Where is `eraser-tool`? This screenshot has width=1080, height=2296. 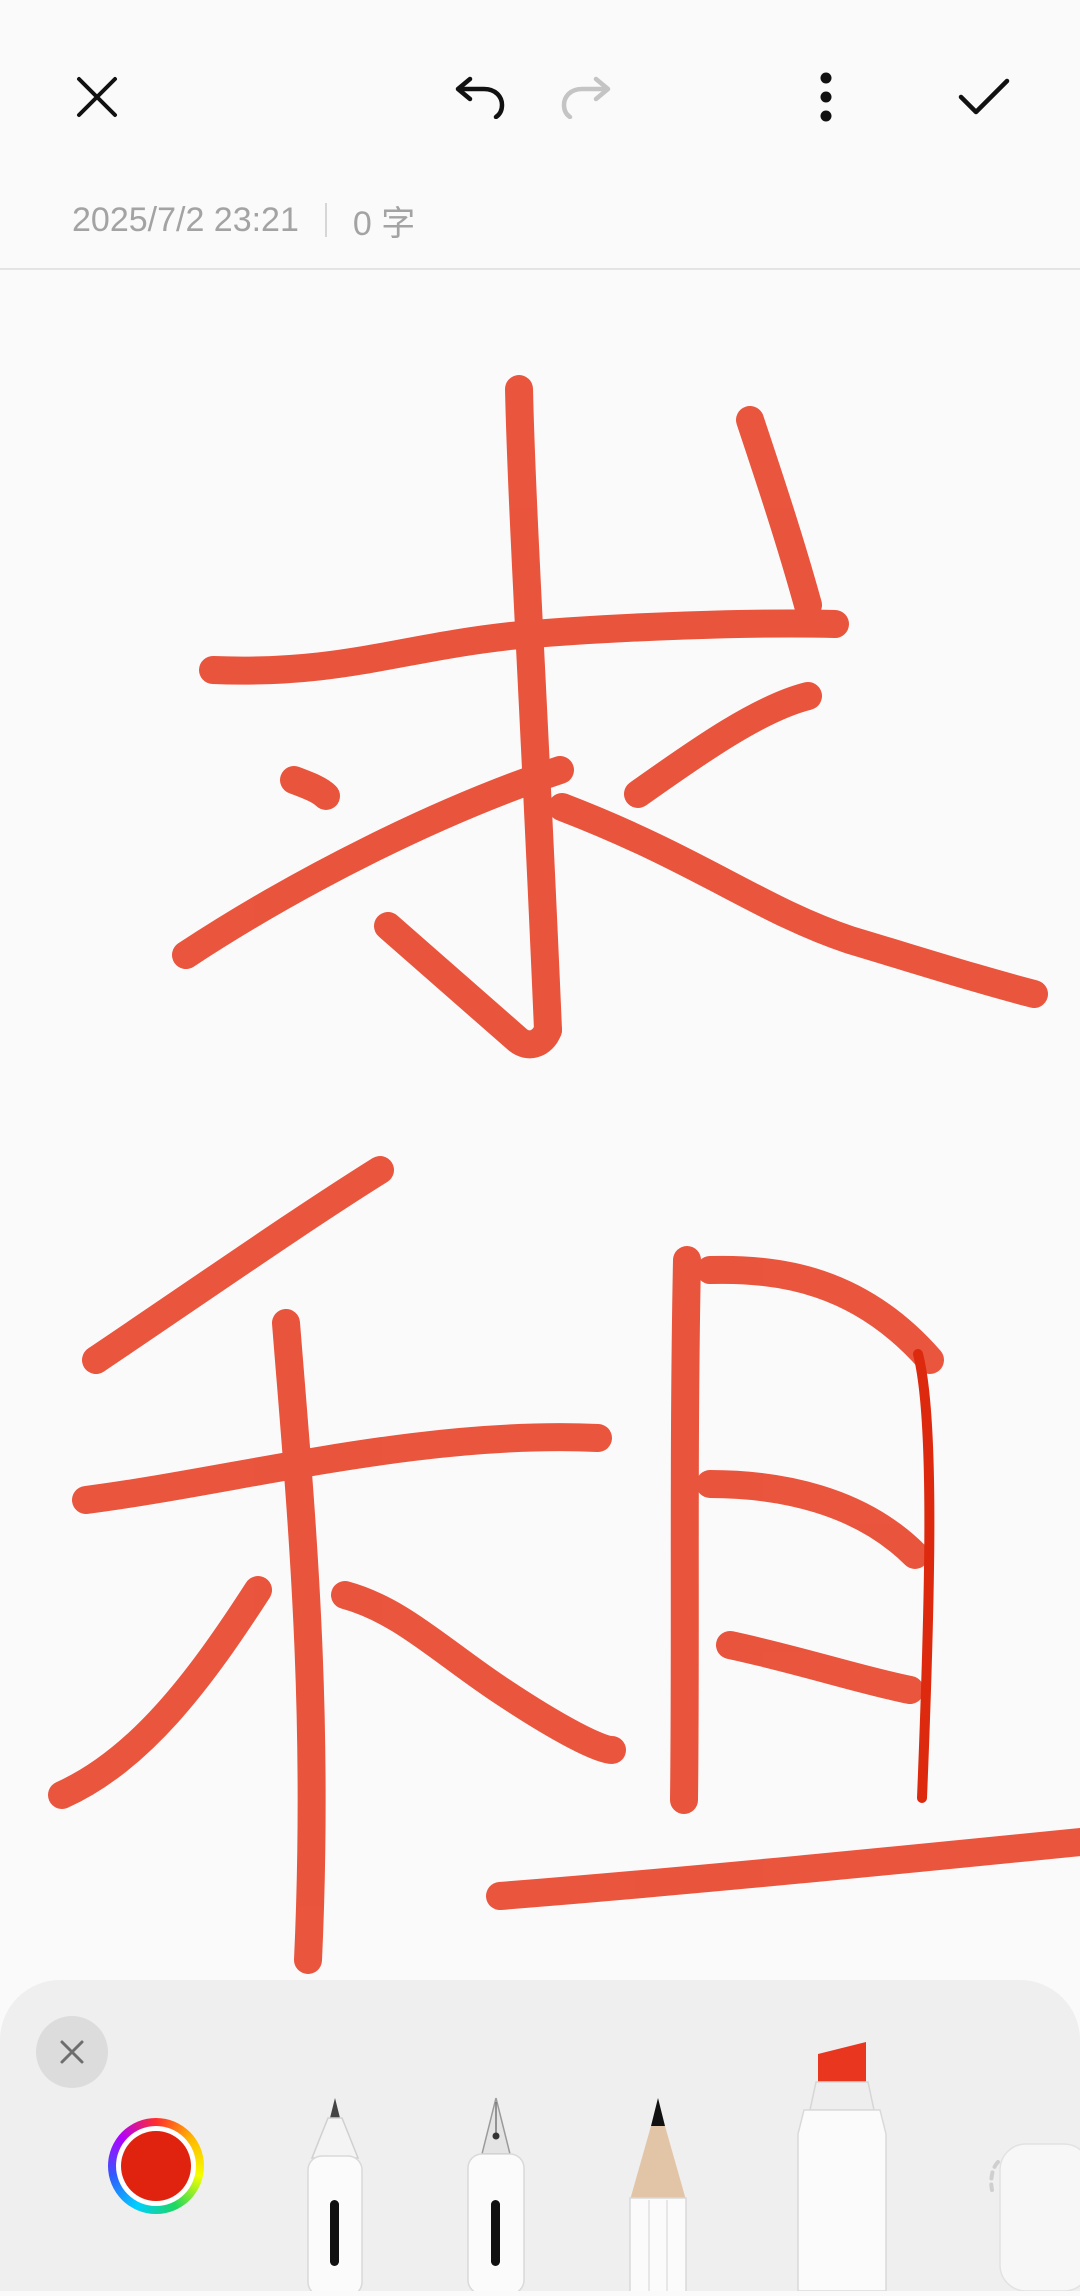 eraser-tool is located at coordinates (1025, 2216).